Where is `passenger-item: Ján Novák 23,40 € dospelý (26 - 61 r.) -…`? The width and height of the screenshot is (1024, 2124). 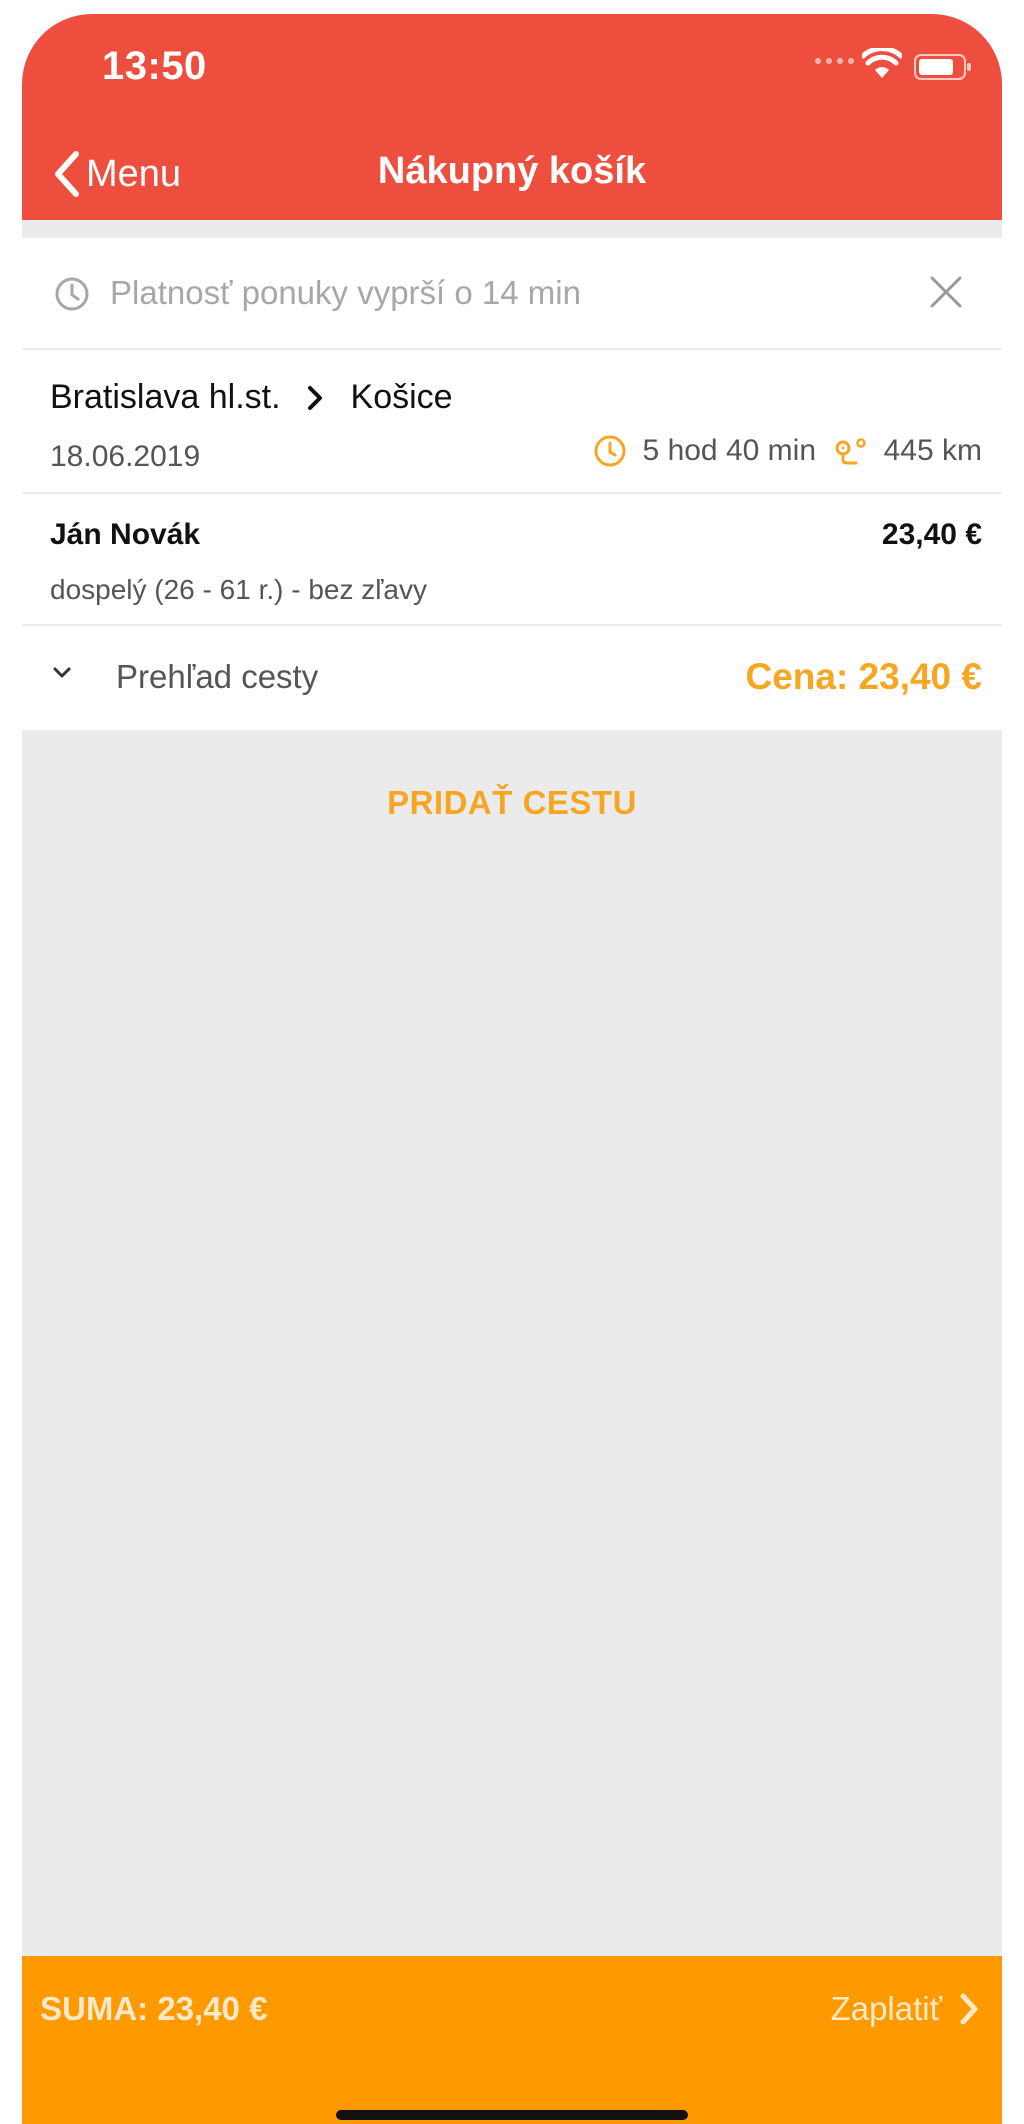
passenger-item: Ján Novák 23,40 € dospelý (26 - 61 r.) -… is located at coordinates (512, 560).